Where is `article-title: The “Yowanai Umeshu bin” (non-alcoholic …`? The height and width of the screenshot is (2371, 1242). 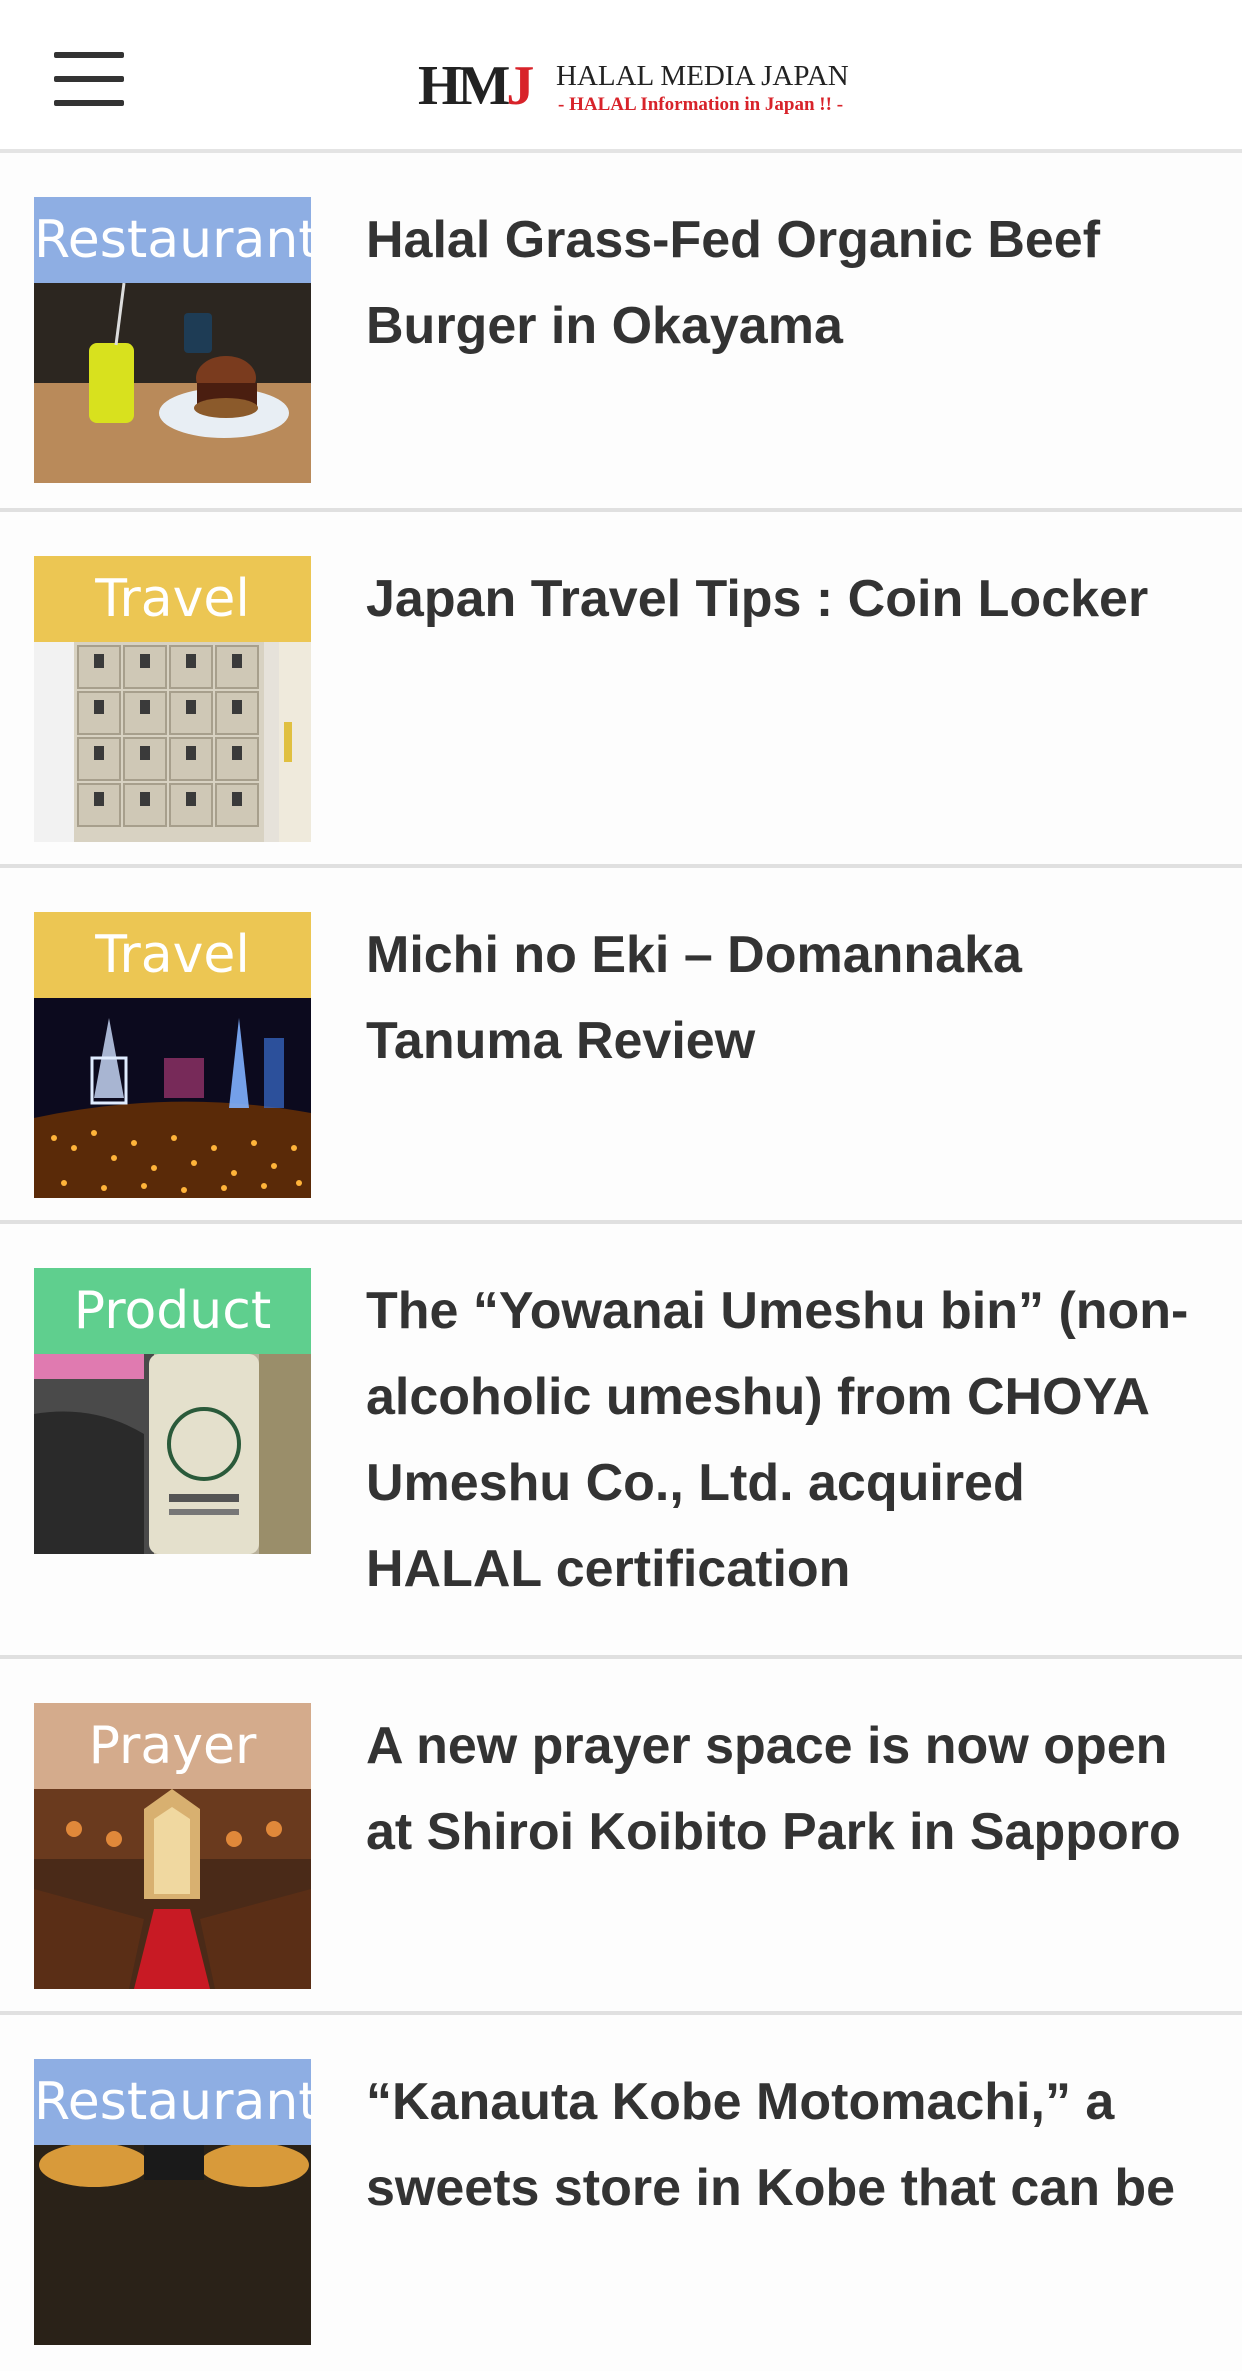 article-title: The “Yowanai Umeshu bin” (non-alcoholic … is located at coordinates (786, 1440).